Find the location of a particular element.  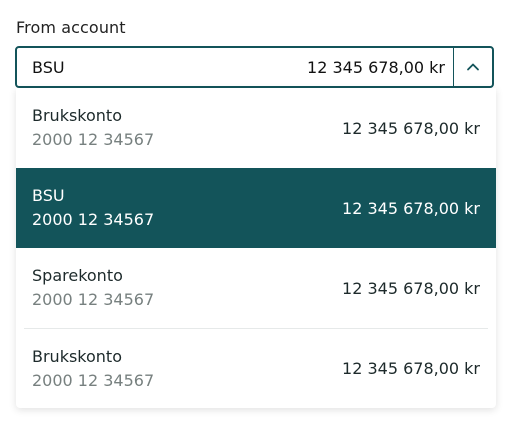

account-select: BSU 12 345 678,00 kr is located at coordinates (254, 67).